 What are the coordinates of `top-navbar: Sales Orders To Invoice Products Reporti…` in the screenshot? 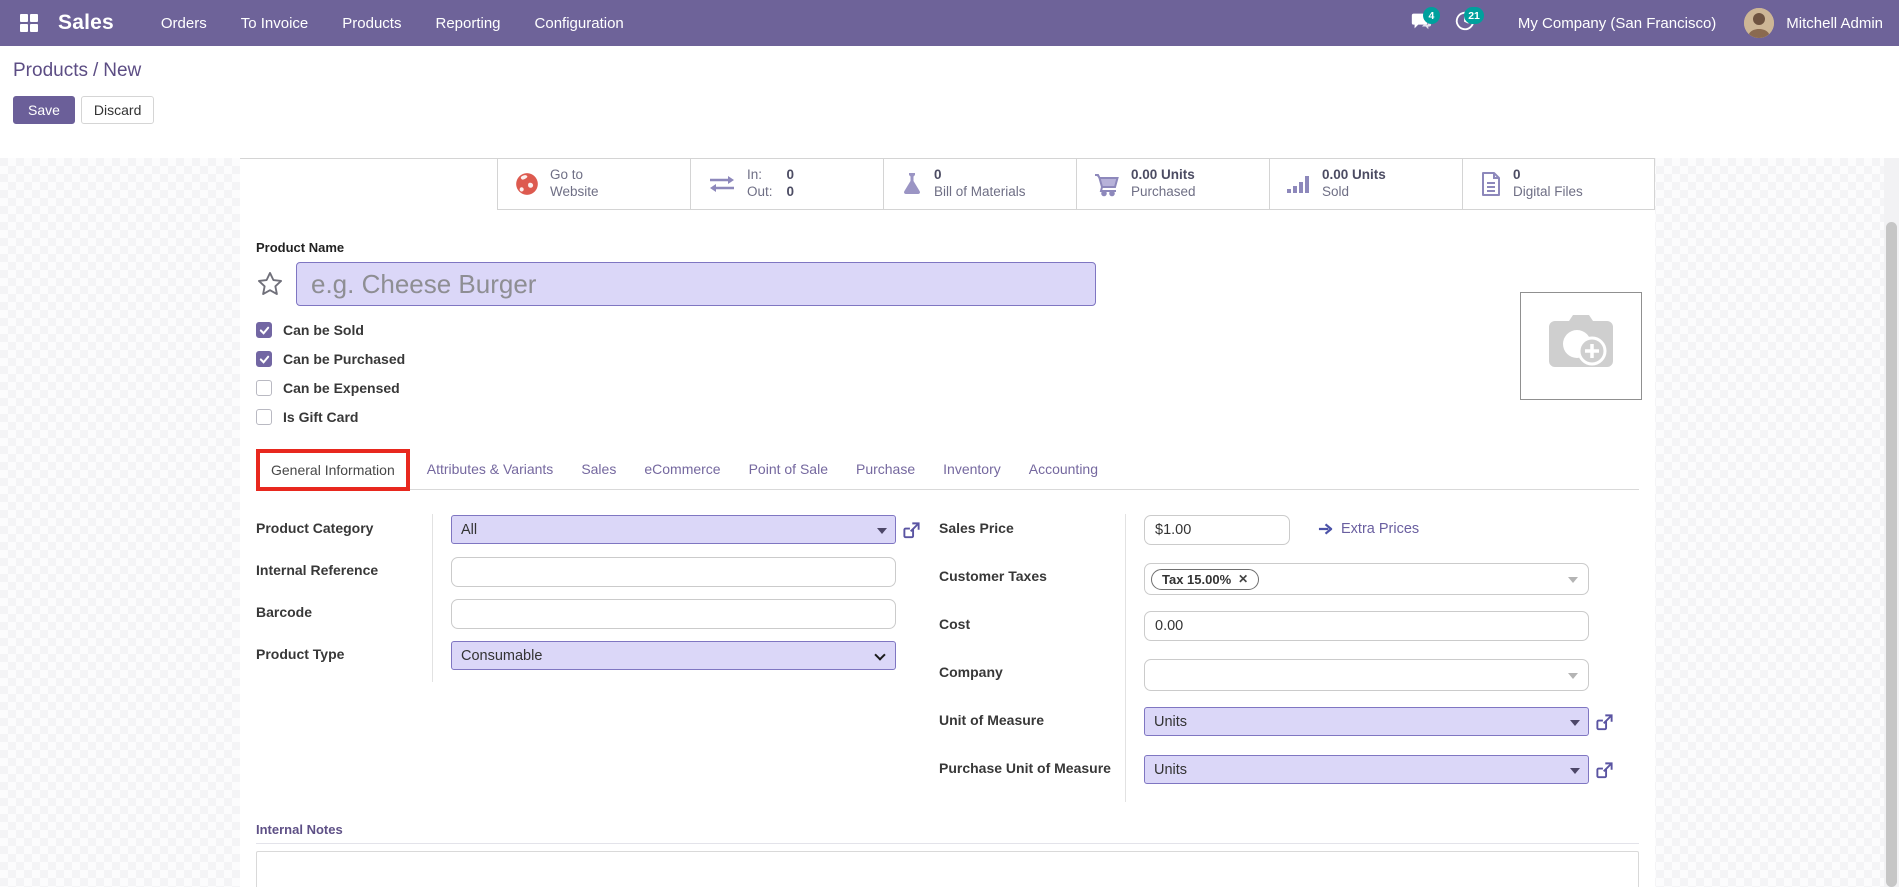 It's located at (949, 23).